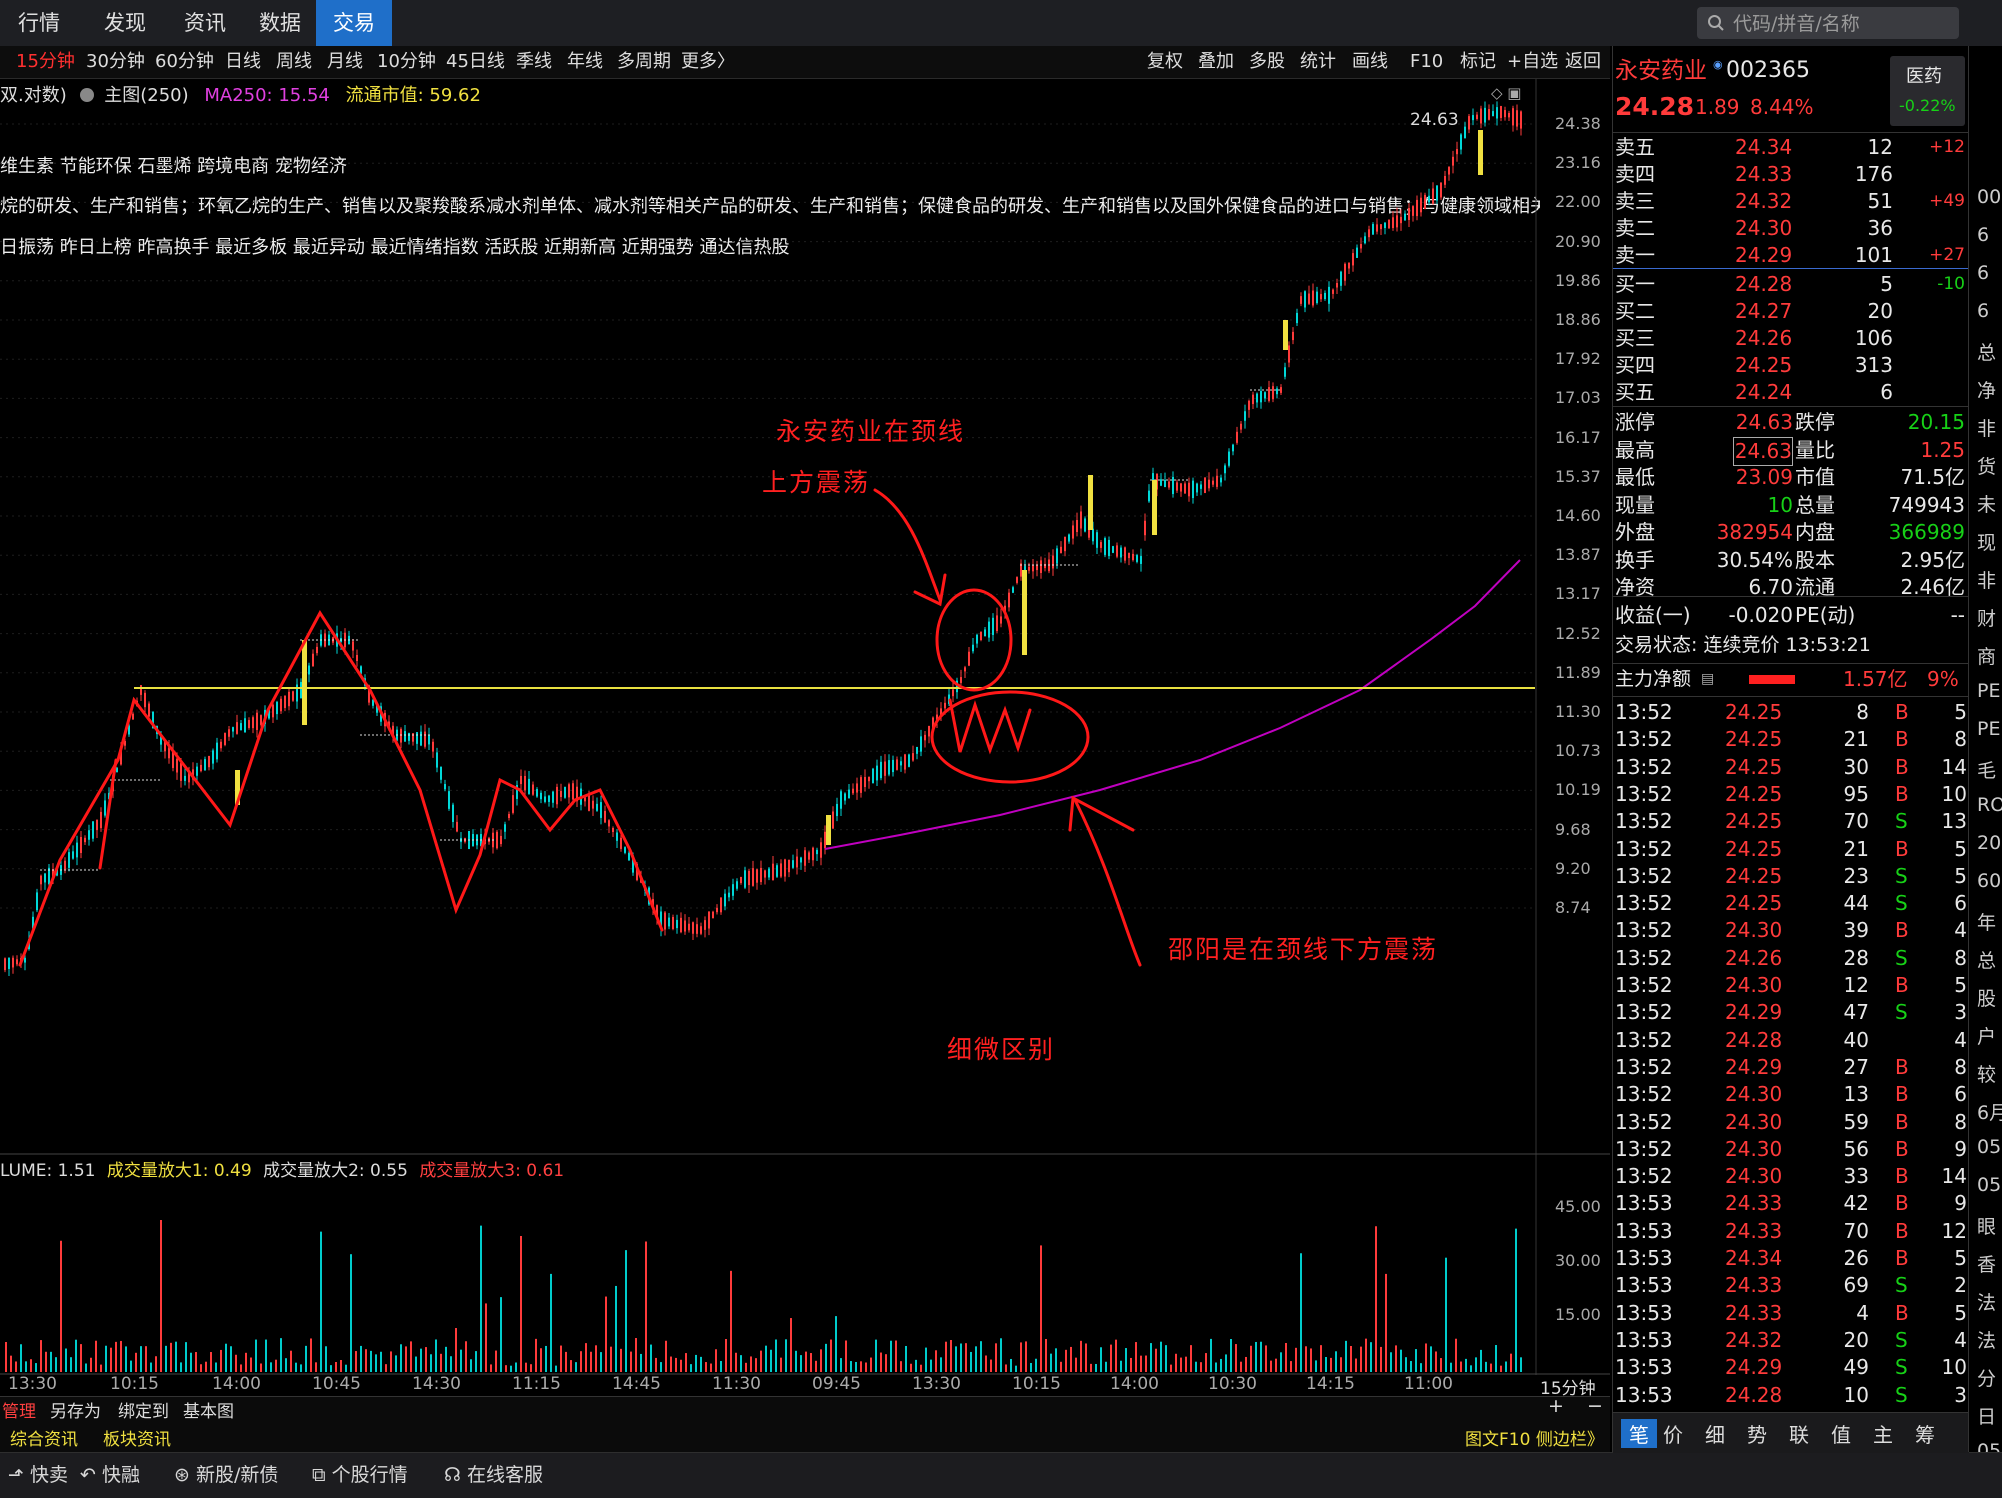  What do you see at coordinates (1267, 62) in the screenshot?
I see `toolbar-multi-stock: 多股` at bounding box center [1267, 62].